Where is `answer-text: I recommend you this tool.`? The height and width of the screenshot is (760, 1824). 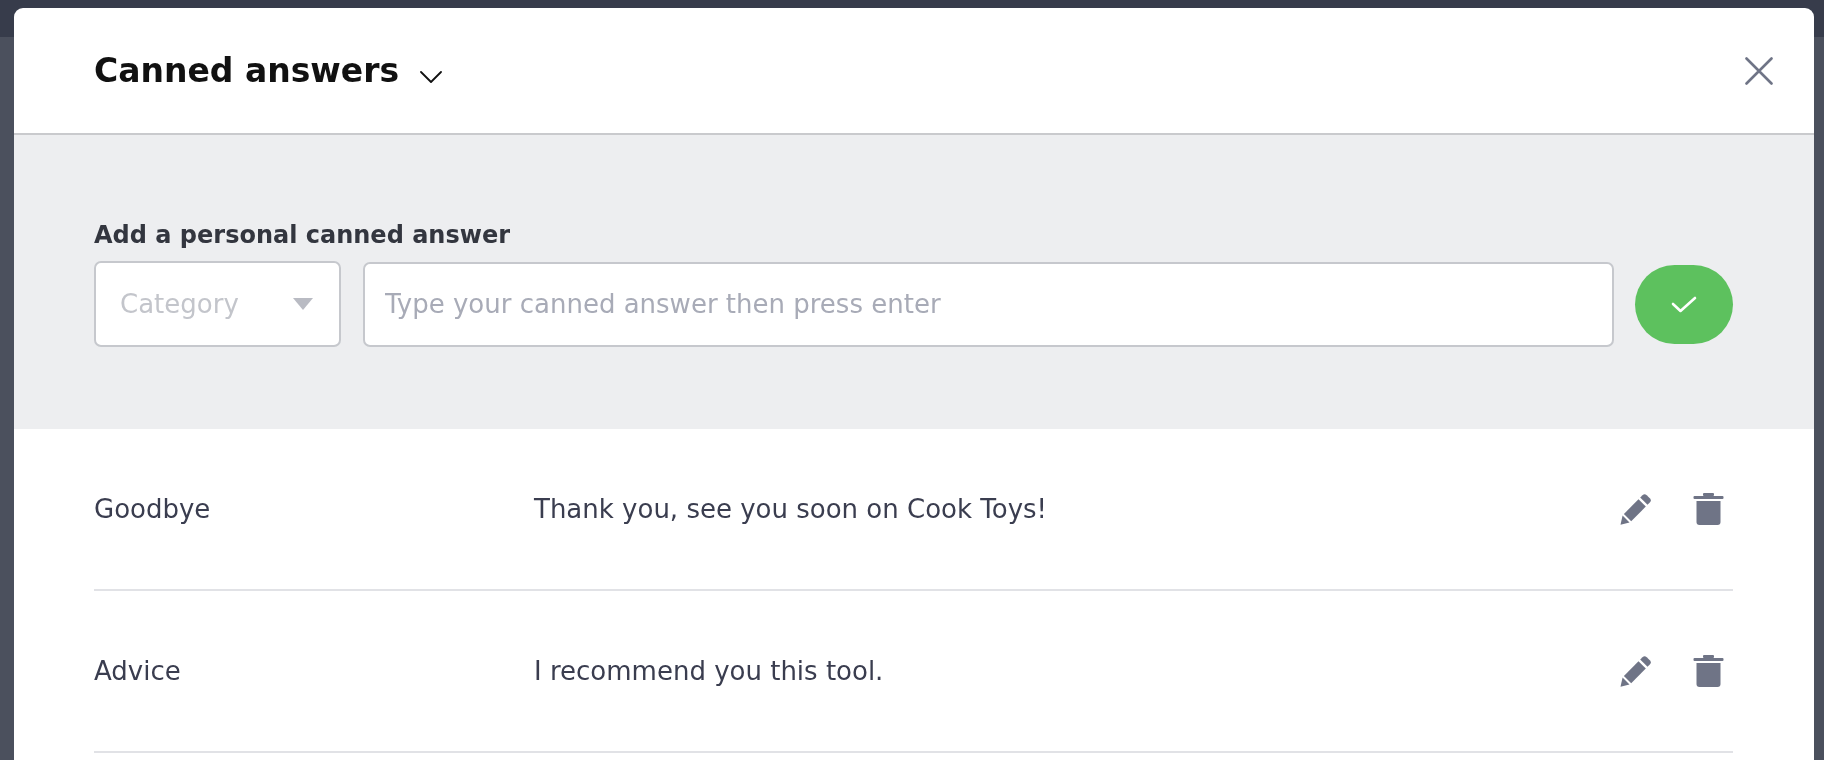 answer-text: I recommend you this tool. is located at coordinates (709, 671).